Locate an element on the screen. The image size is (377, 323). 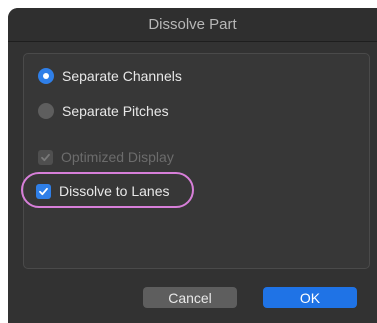
radio-selected-icon is located at coordinates (46, 76).